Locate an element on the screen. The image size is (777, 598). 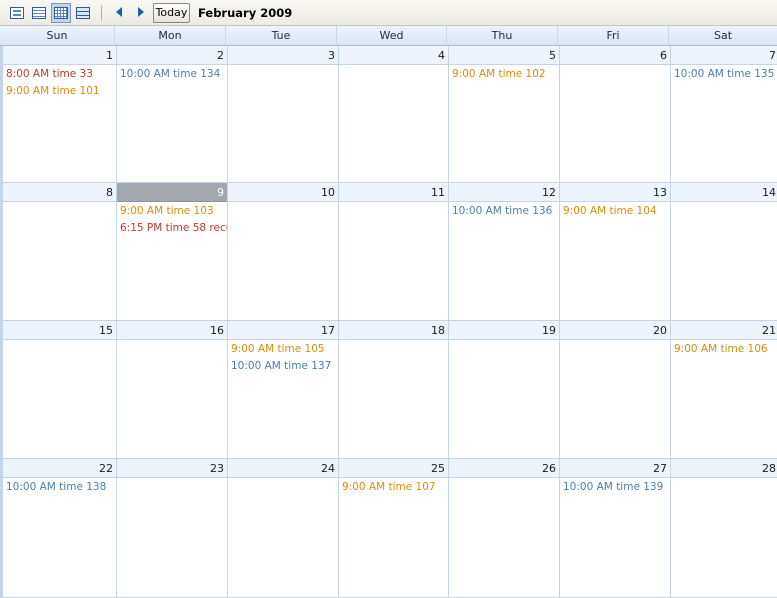
day-number: 24 is located at coordinates (283, 468).